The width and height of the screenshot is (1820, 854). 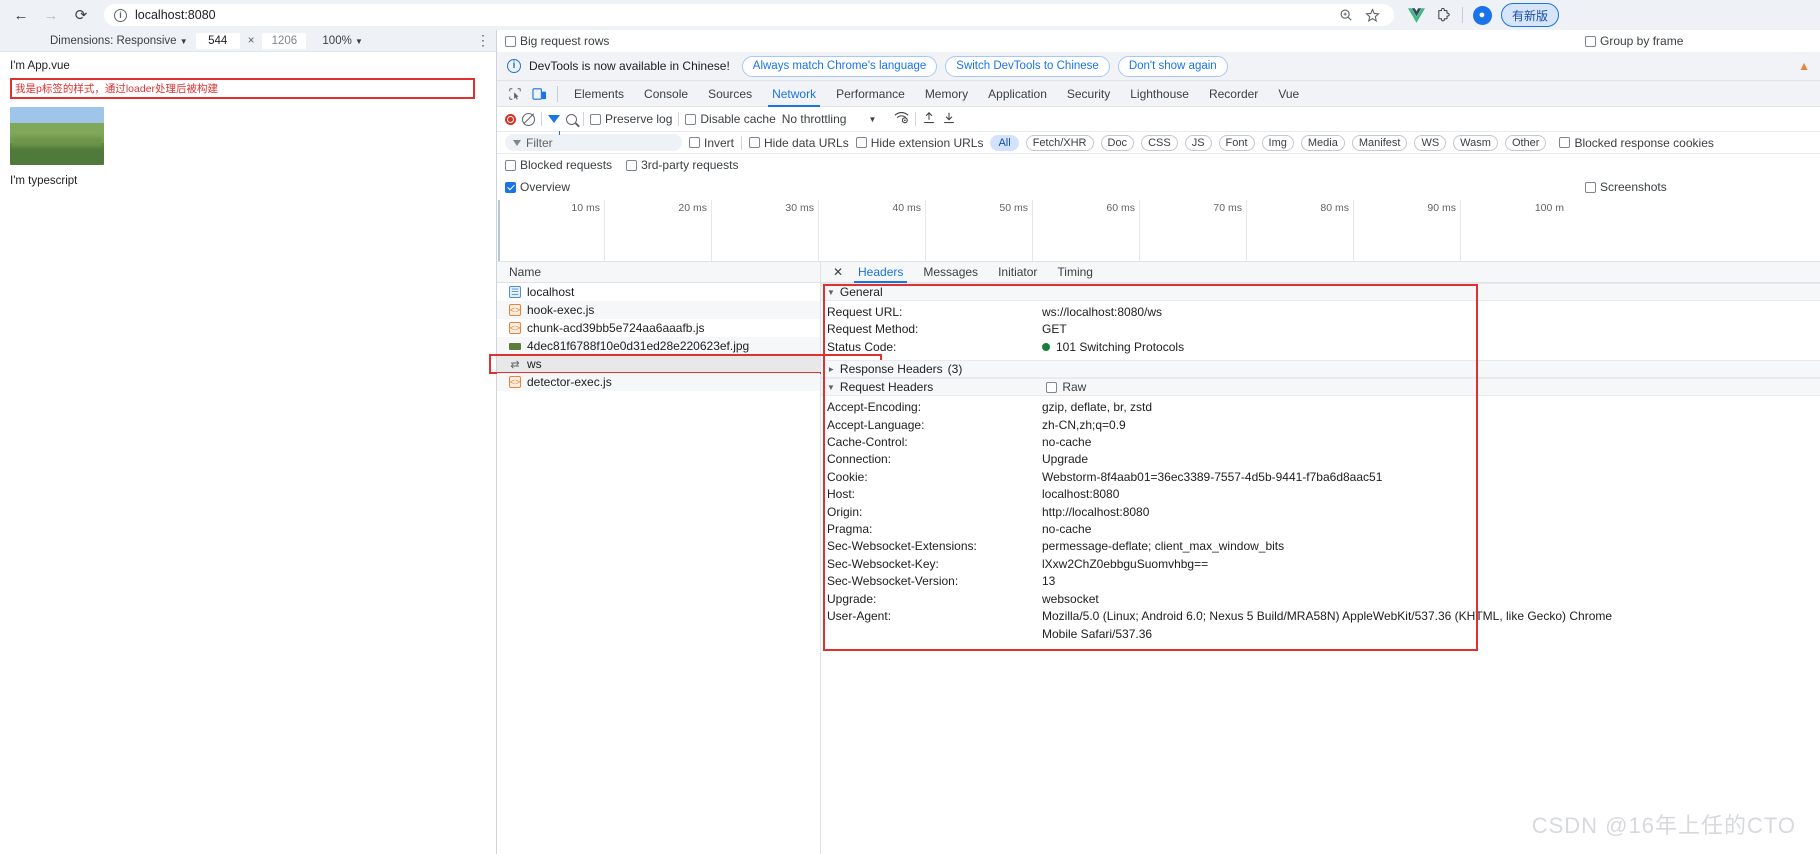 I want to click on filter-input: Filter, so click(x=593, y=142).